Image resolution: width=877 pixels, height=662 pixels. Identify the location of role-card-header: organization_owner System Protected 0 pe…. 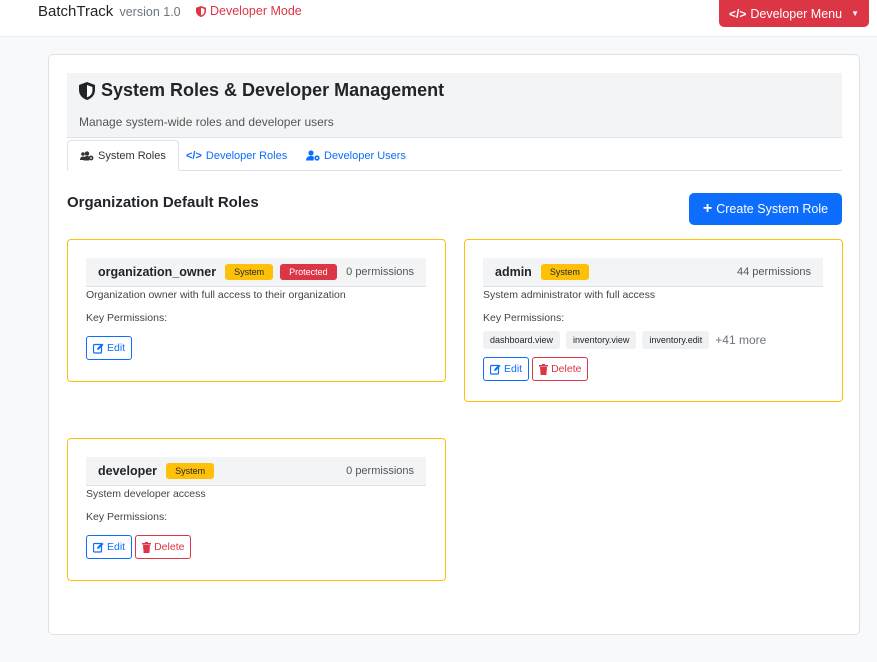
(256, 272).